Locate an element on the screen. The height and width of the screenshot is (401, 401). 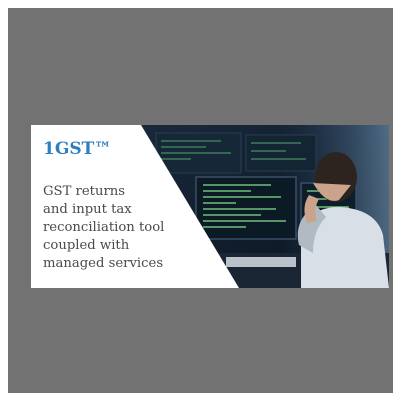
tagline-line: coupled with is located at coordinates (86, 245).